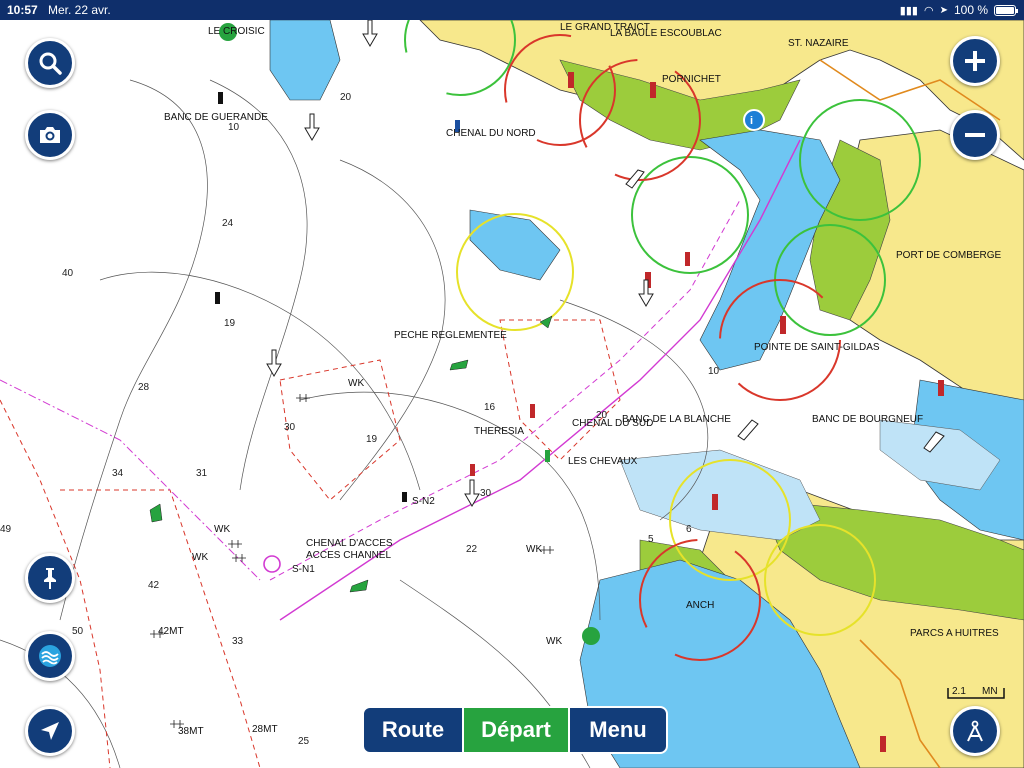  What do you see at coordinates (534, 549) in the screenshot?
I see `label-wk-4: WK` at bounding box center [534, 549].